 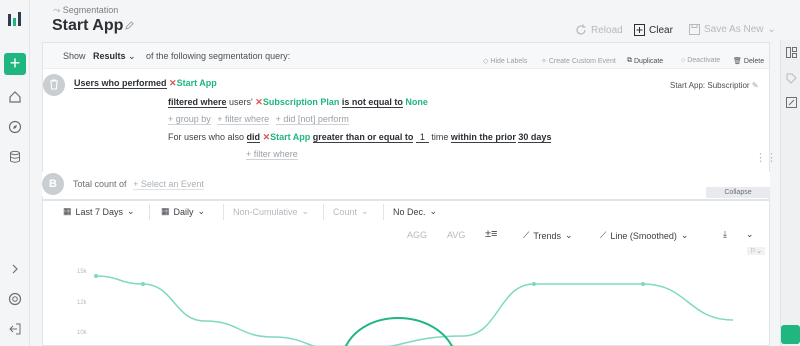 I want to click on value-select: None, so click(x=416, y=102).